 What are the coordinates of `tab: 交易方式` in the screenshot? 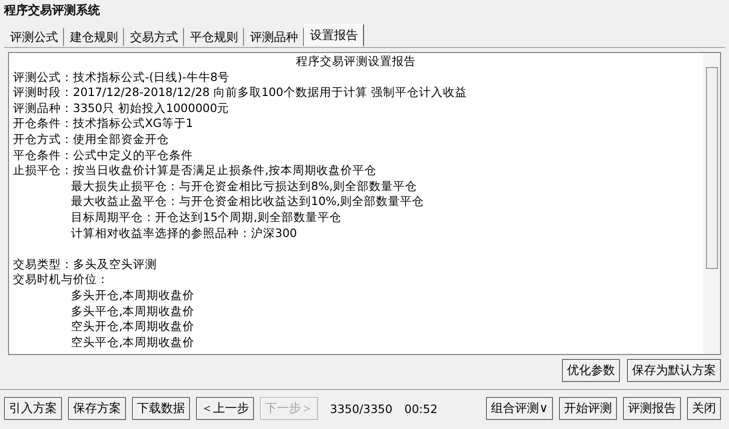 It's located at (154, 37).